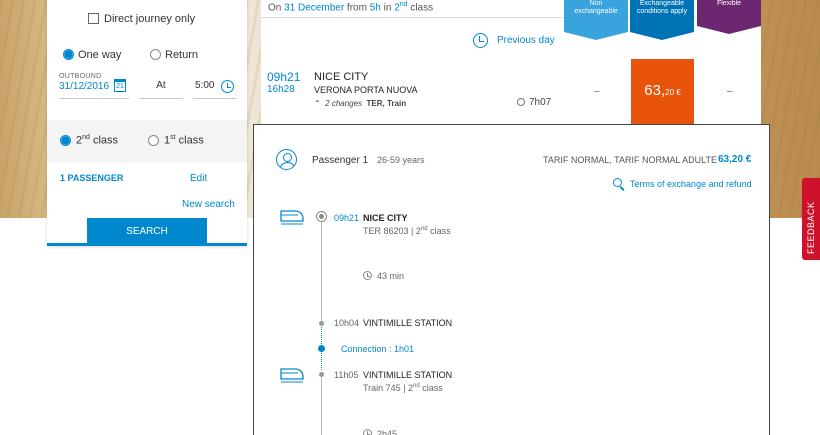 The width and height of the screenshot is (820, 435). What do you see at coordinates (480, 40) in the screenshot?
I see `previous-day-clock-icon` at bounding box center [480, 40].